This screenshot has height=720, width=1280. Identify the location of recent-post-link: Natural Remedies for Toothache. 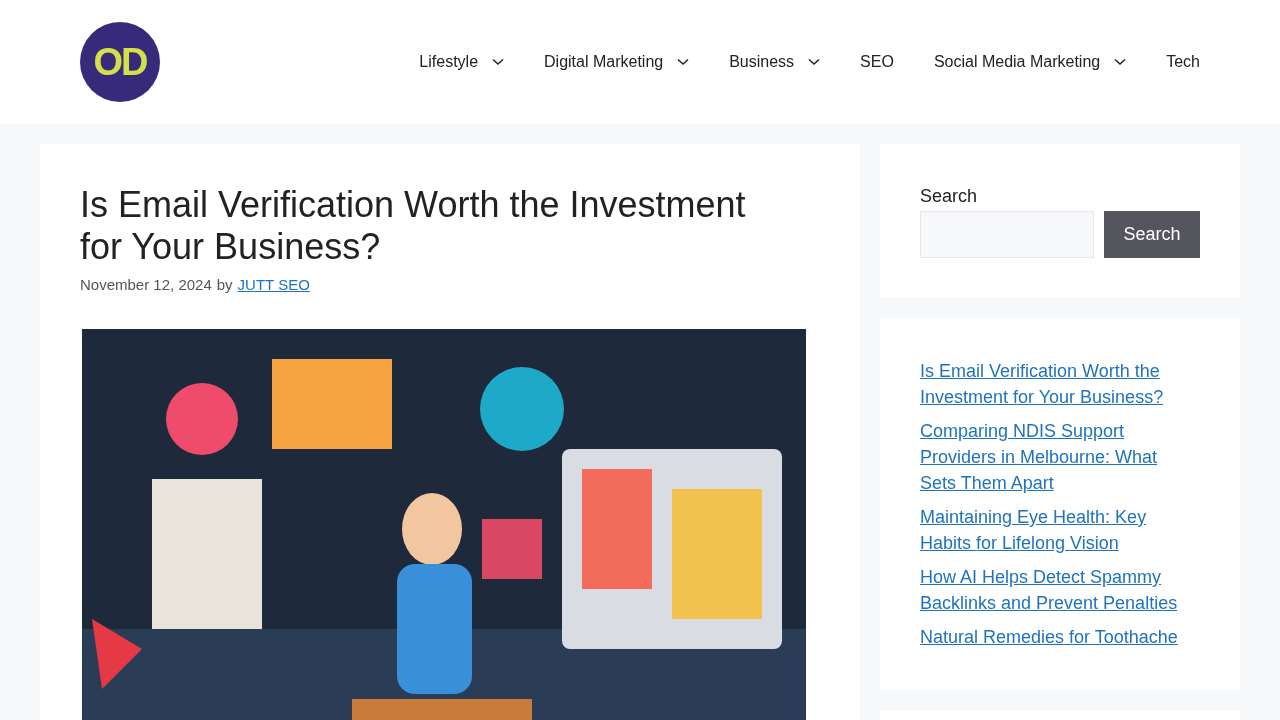
(1051, 637).